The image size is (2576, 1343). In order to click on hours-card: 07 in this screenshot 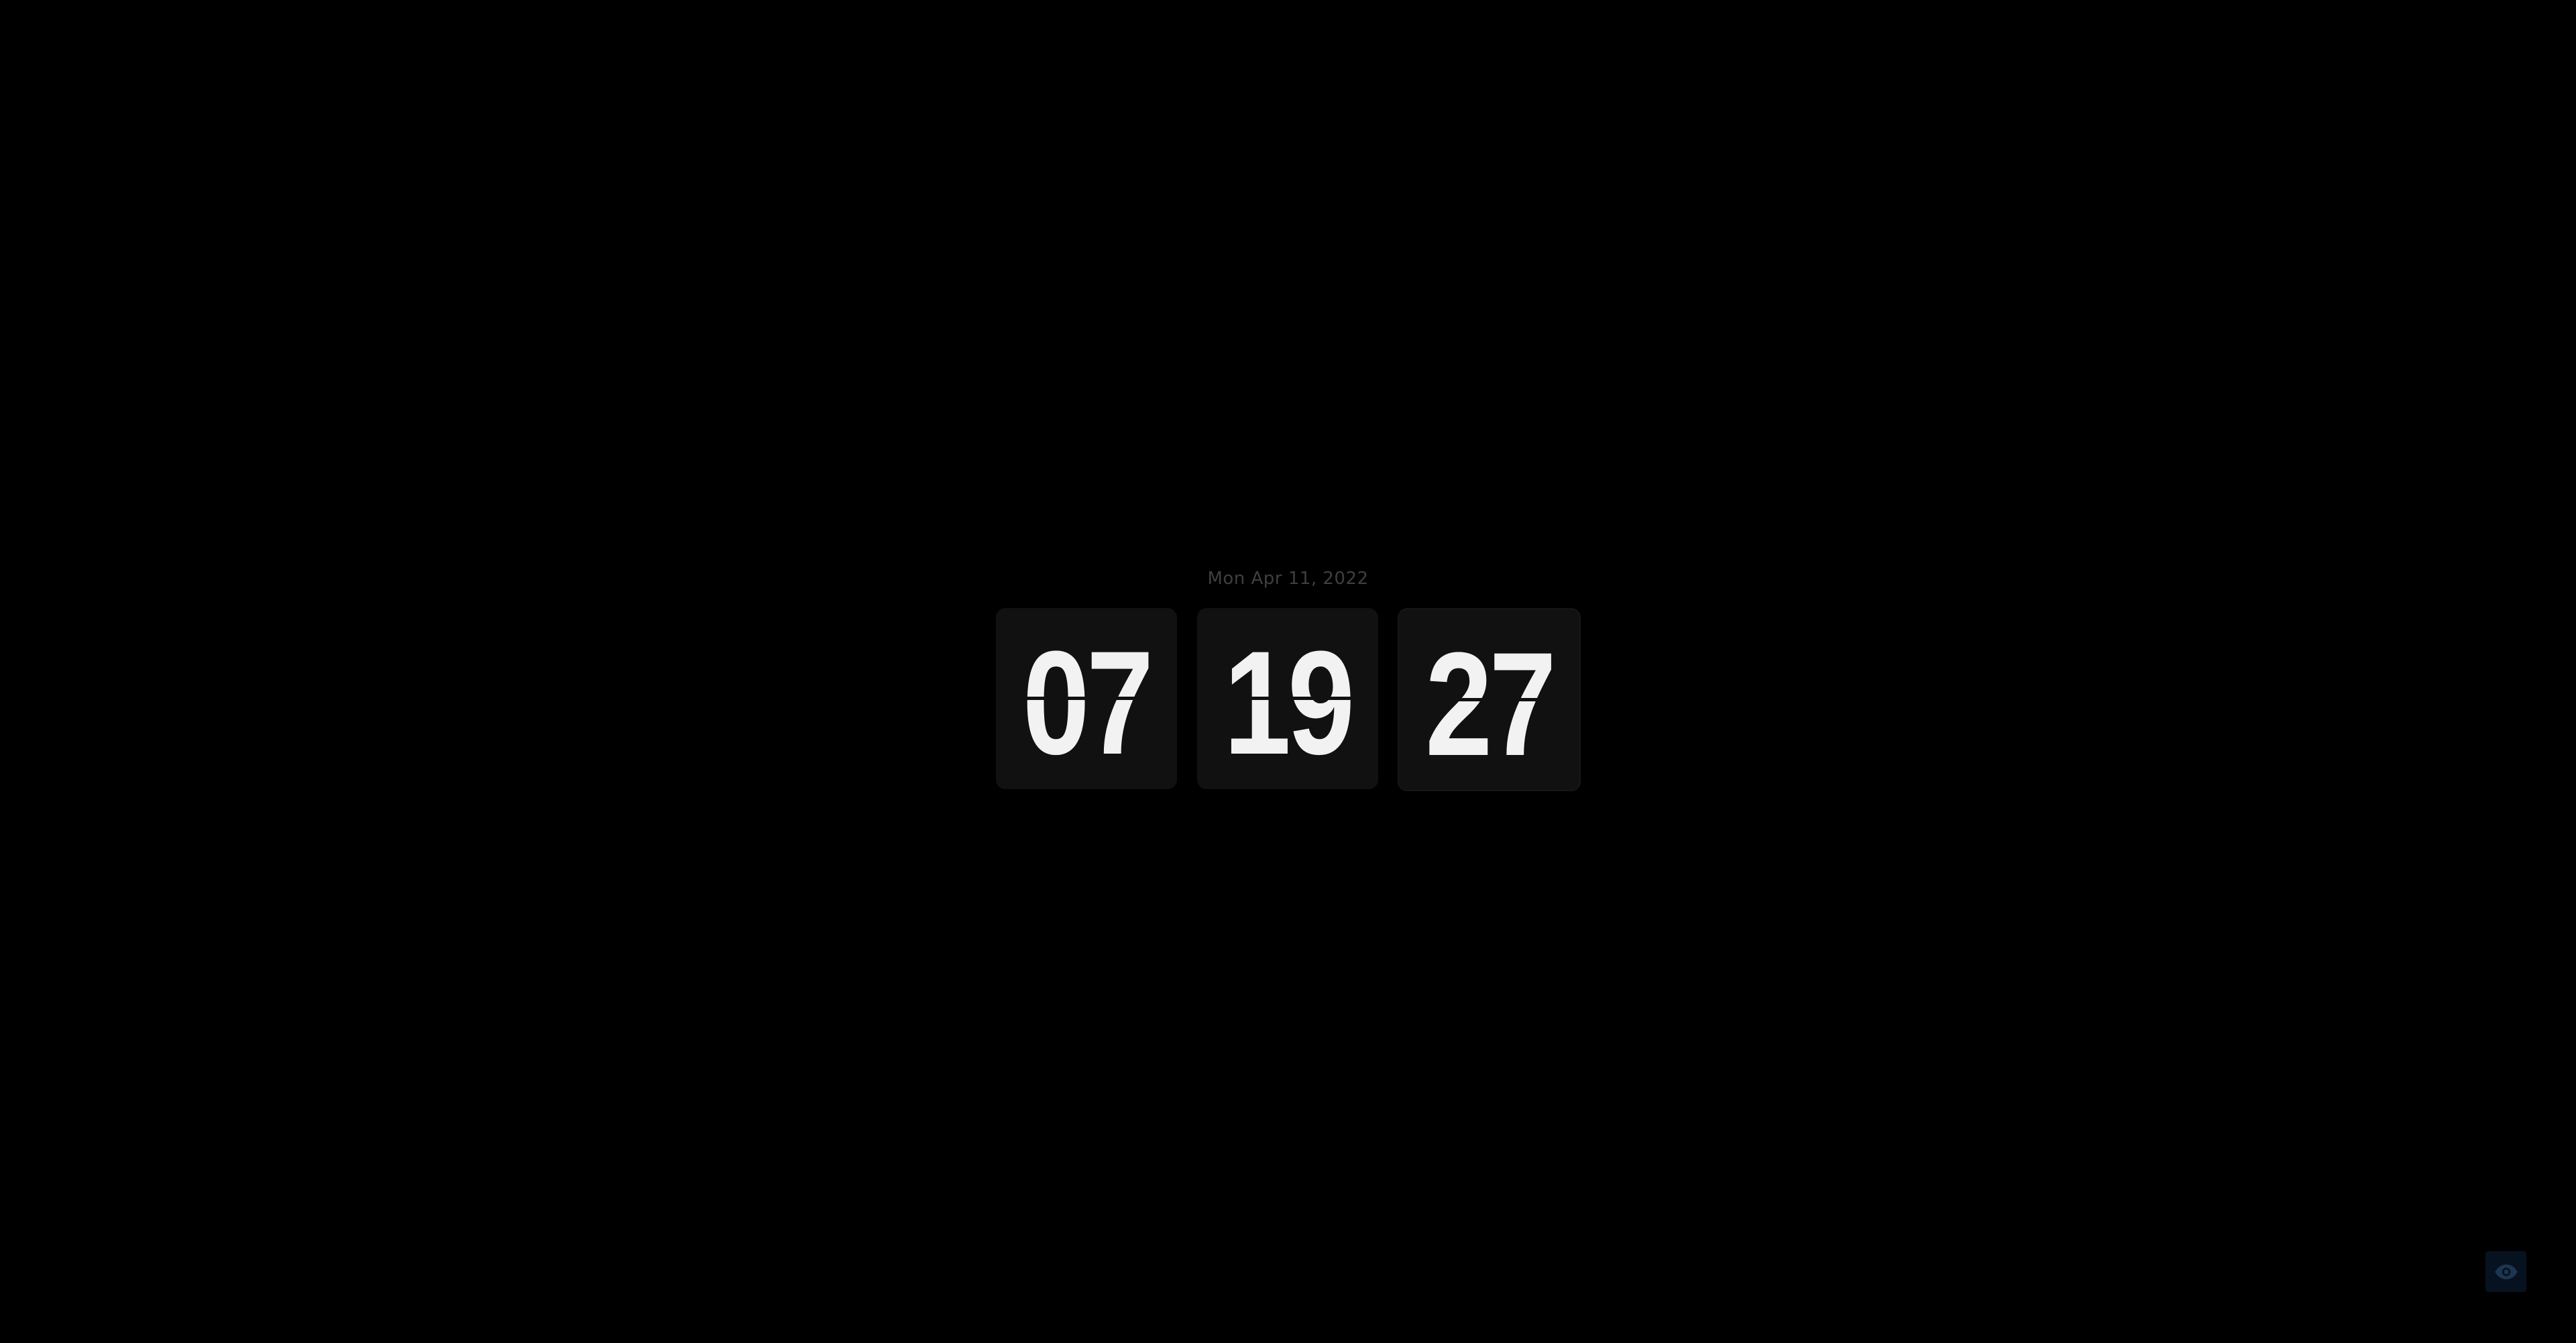, I will do `click(1086, 698)`.